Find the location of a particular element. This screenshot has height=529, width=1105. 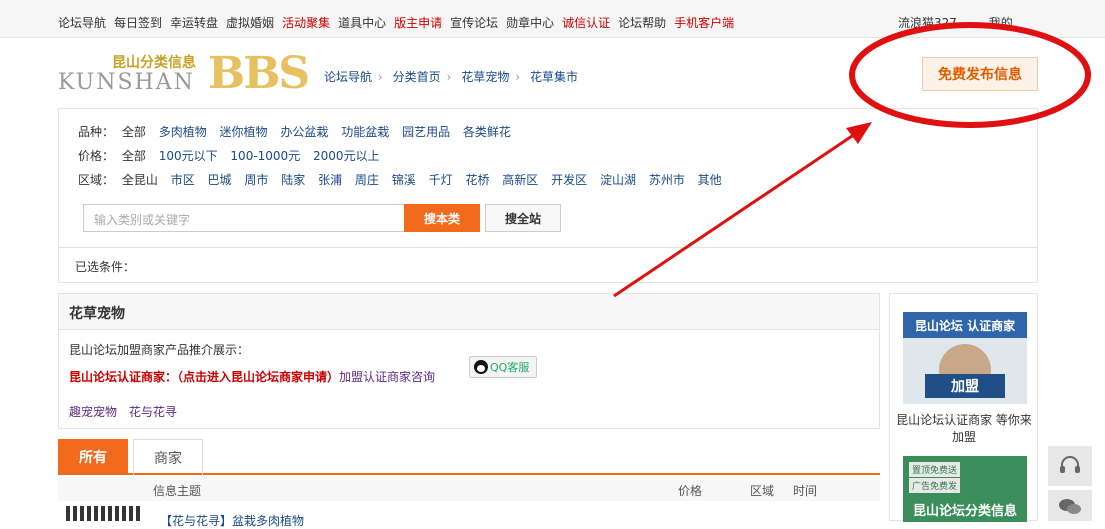

filter-option: 100元以下 is located at coordinates (188, 156).